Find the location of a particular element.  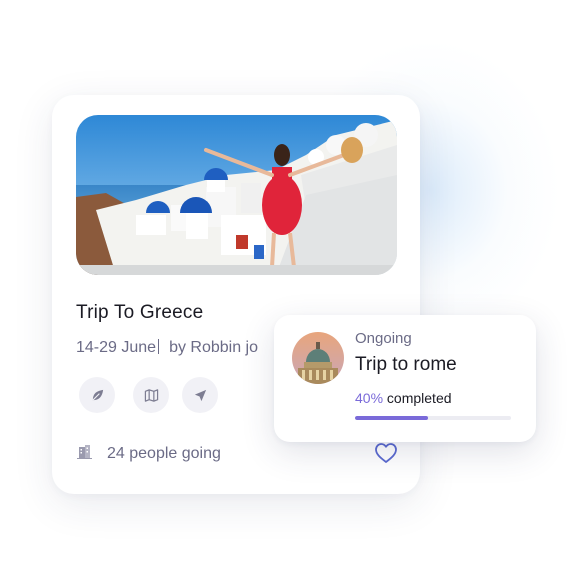

people-going: 24 people going is located at coordinates (164, 453).